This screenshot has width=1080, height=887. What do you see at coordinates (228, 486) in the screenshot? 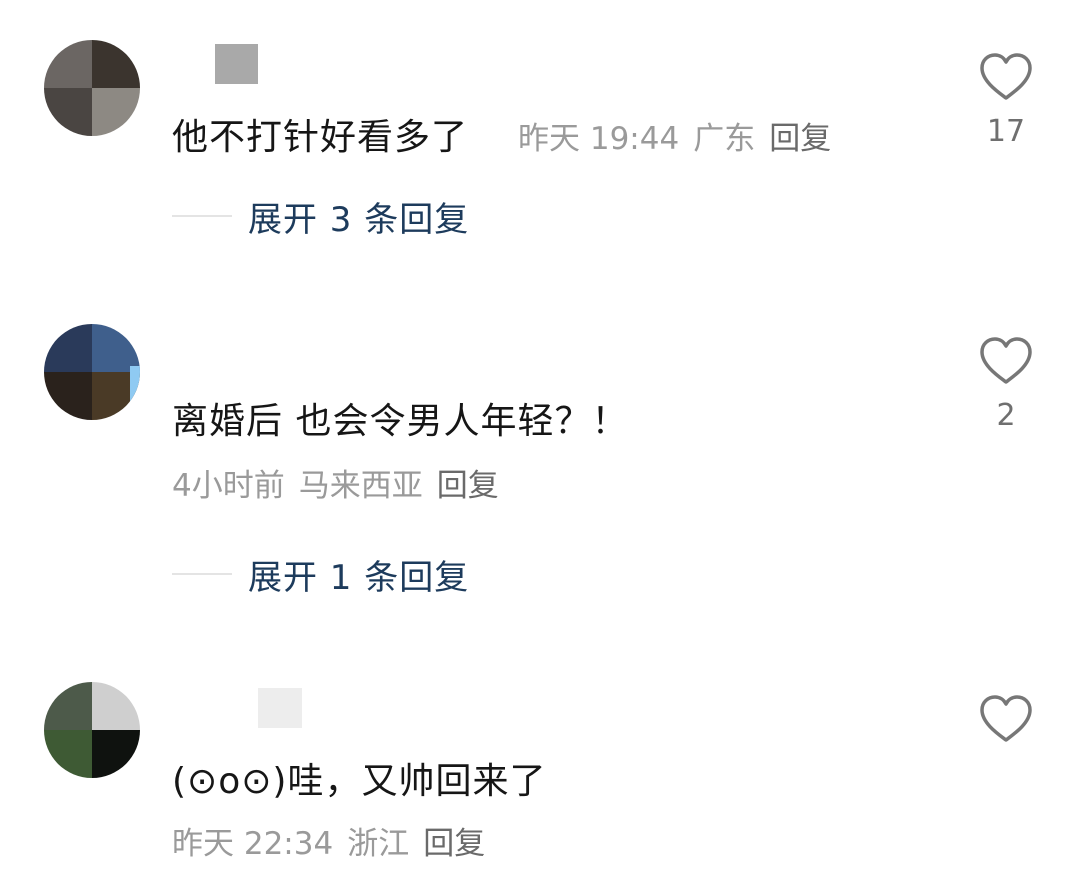
I see `comment-time: 4小时前` at bounding box center [228, 486].